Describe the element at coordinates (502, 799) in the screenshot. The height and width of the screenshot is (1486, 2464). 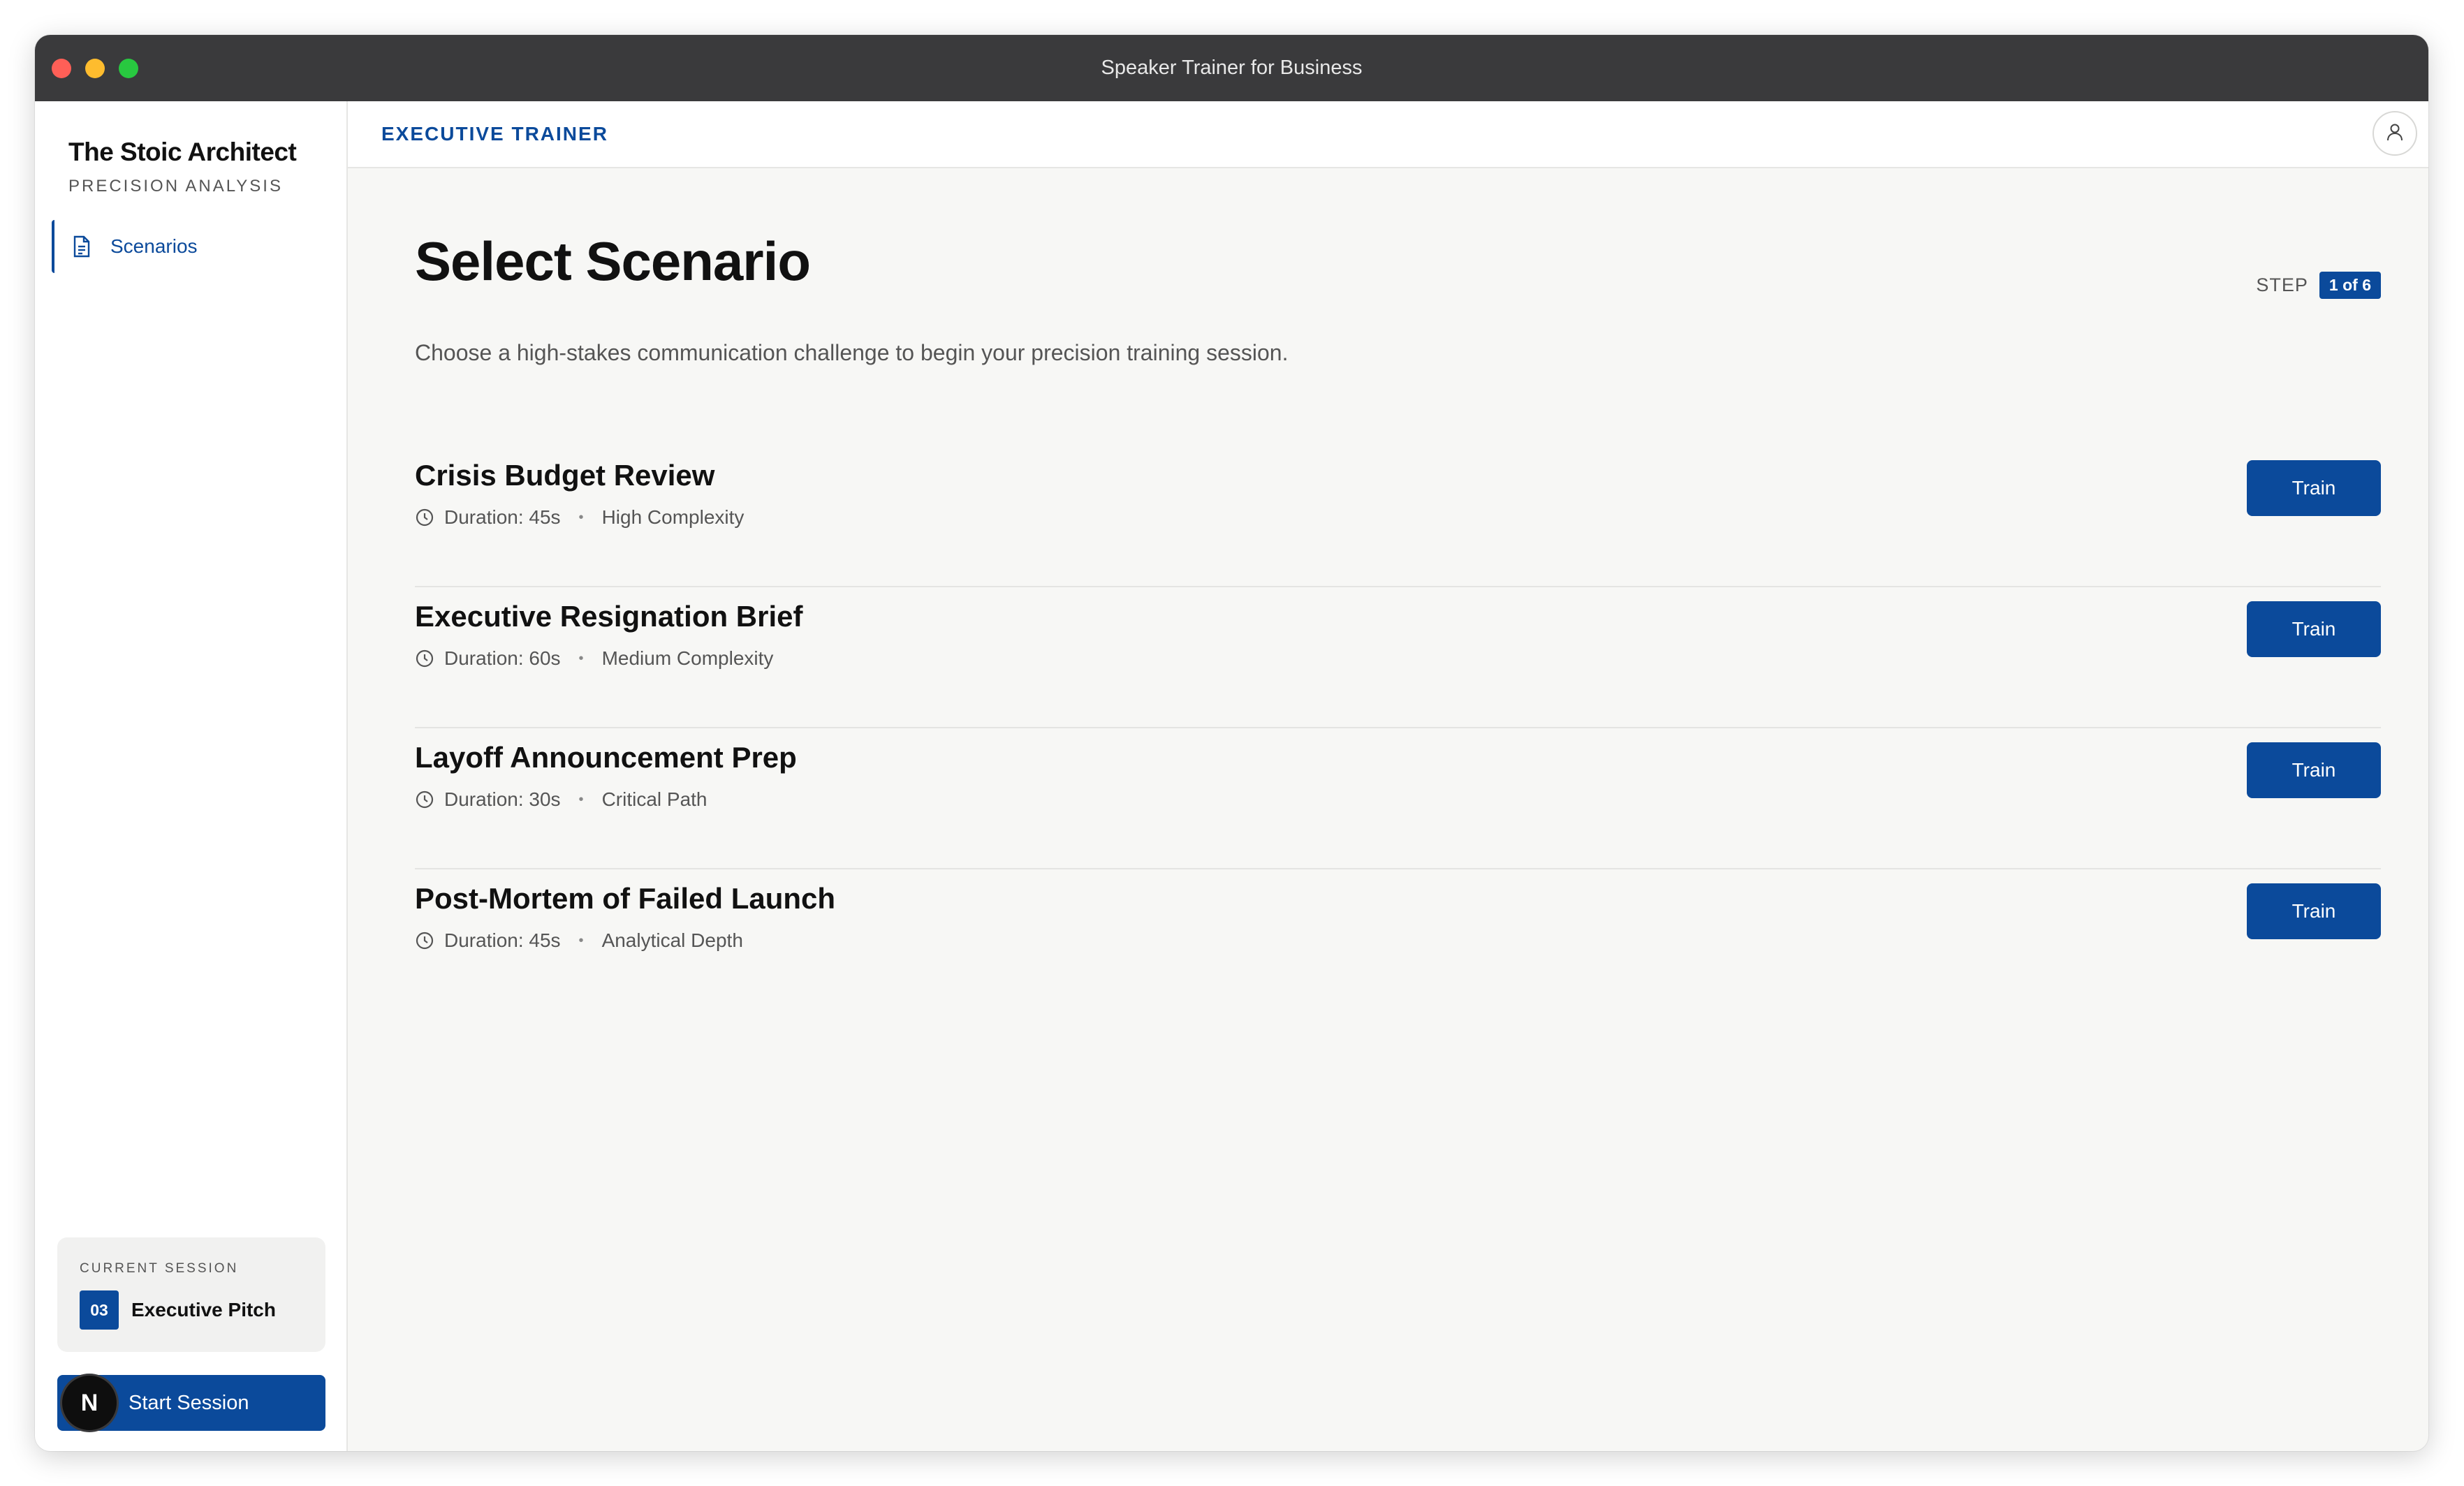
I see `scenario-duration: Duration: 30s` at that location.